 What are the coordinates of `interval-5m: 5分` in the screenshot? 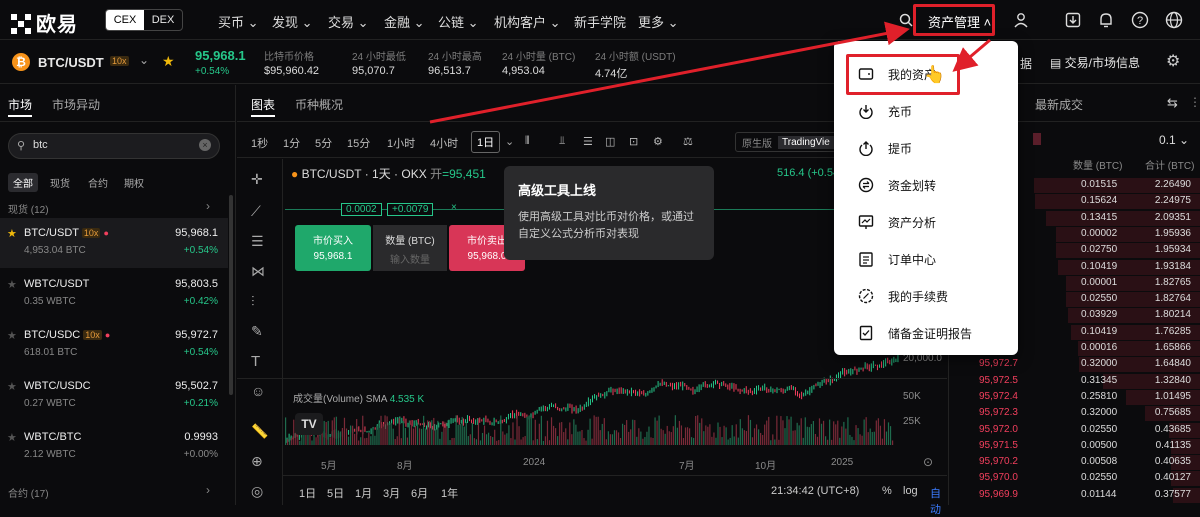 It's located at (323, 143).